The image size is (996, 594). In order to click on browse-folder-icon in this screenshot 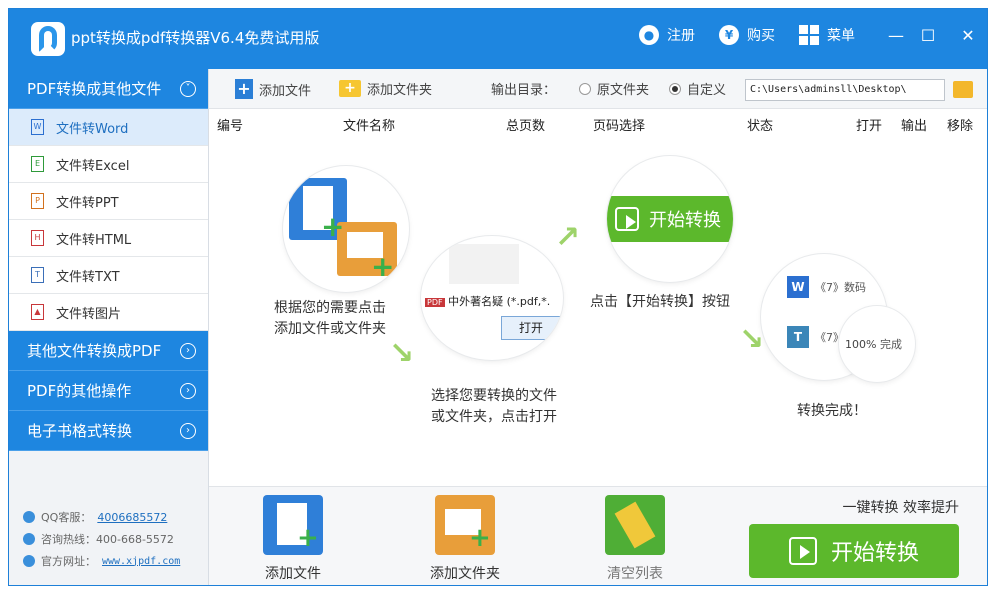, I will do `click(963, 89)`.